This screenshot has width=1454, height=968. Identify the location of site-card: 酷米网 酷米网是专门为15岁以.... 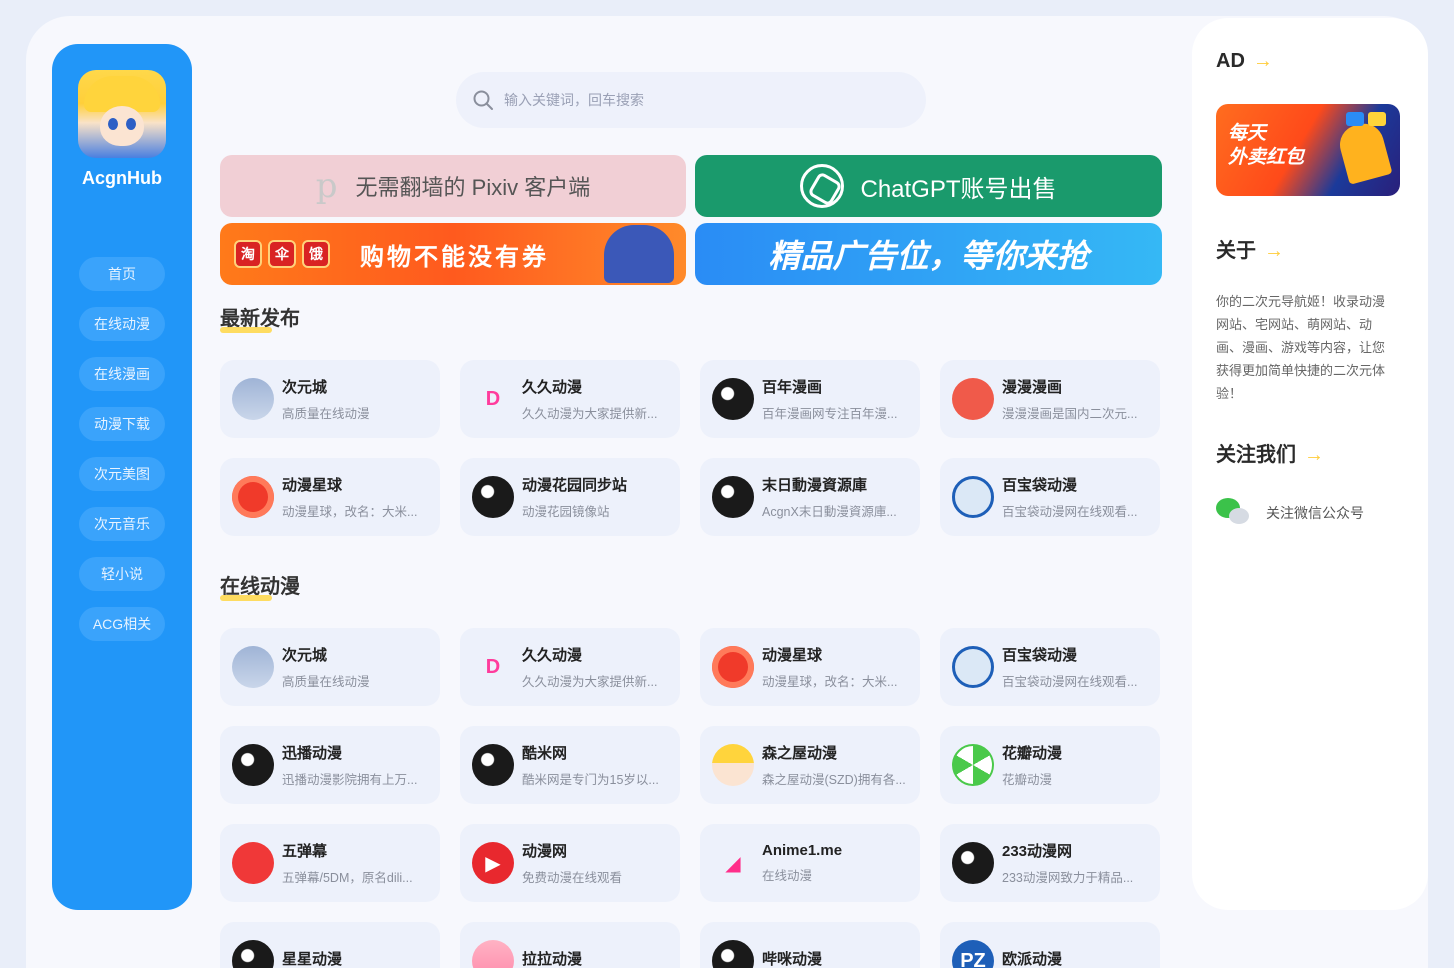
(570, 765).